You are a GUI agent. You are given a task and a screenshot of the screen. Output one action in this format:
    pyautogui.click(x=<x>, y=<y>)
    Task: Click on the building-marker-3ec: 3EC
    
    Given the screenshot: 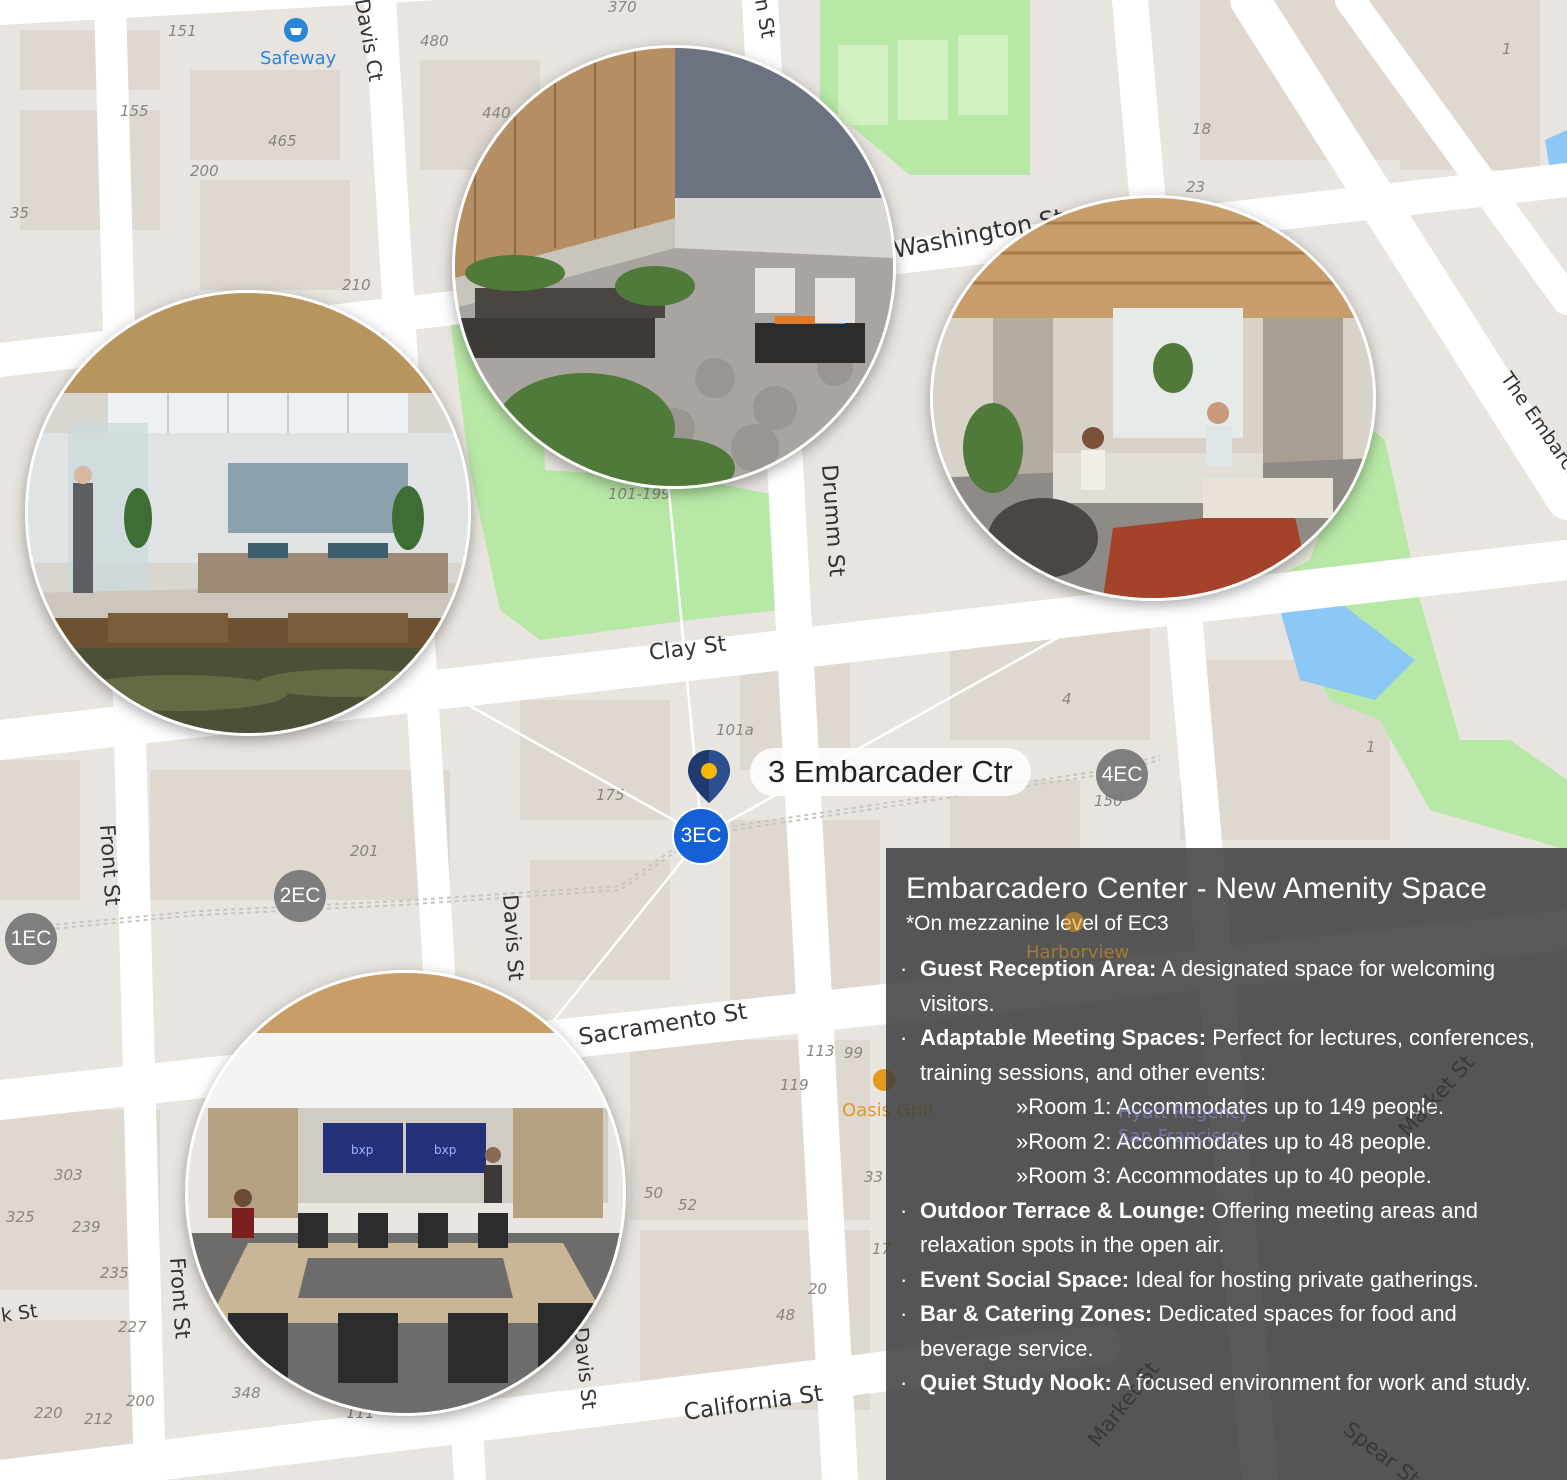 What is the action you would take?
    pyautogui.click(x=701, y=836)
    